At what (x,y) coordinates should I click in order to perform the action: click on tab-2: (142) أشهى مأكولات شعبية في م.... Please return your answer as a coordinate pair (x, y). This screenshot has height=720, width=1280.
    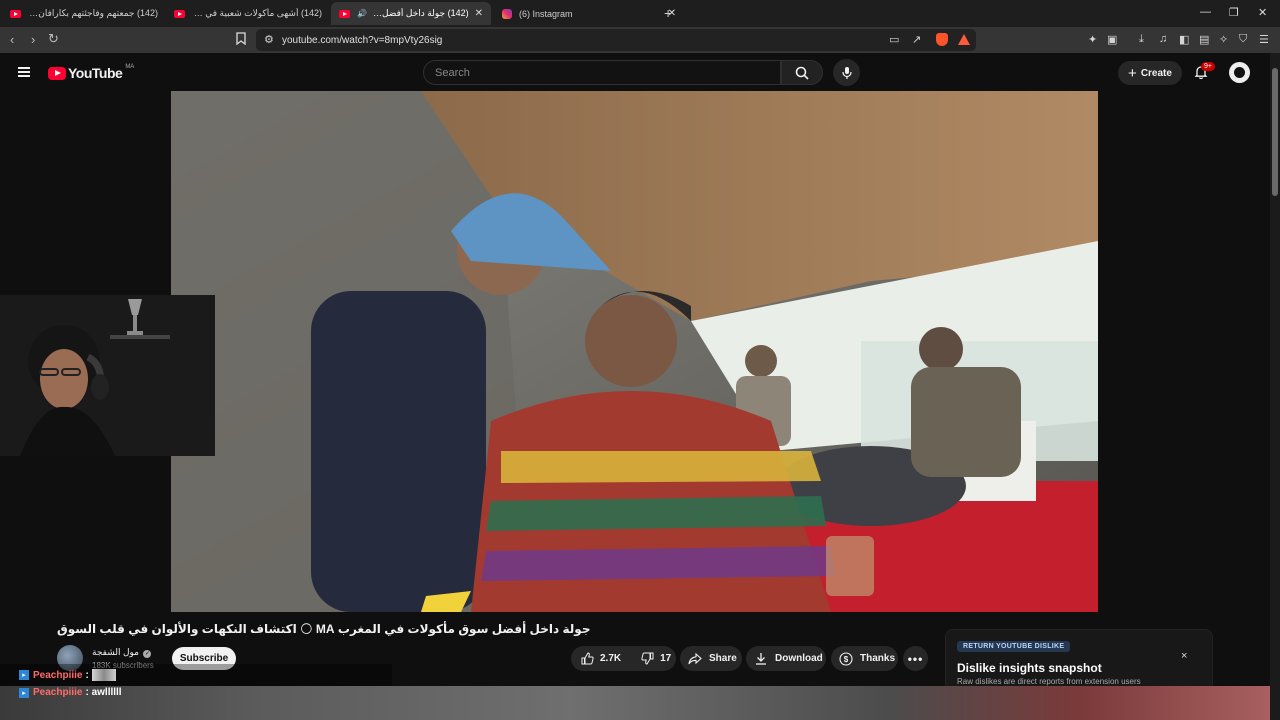
    Looking at the image, I should click on (248, 13).